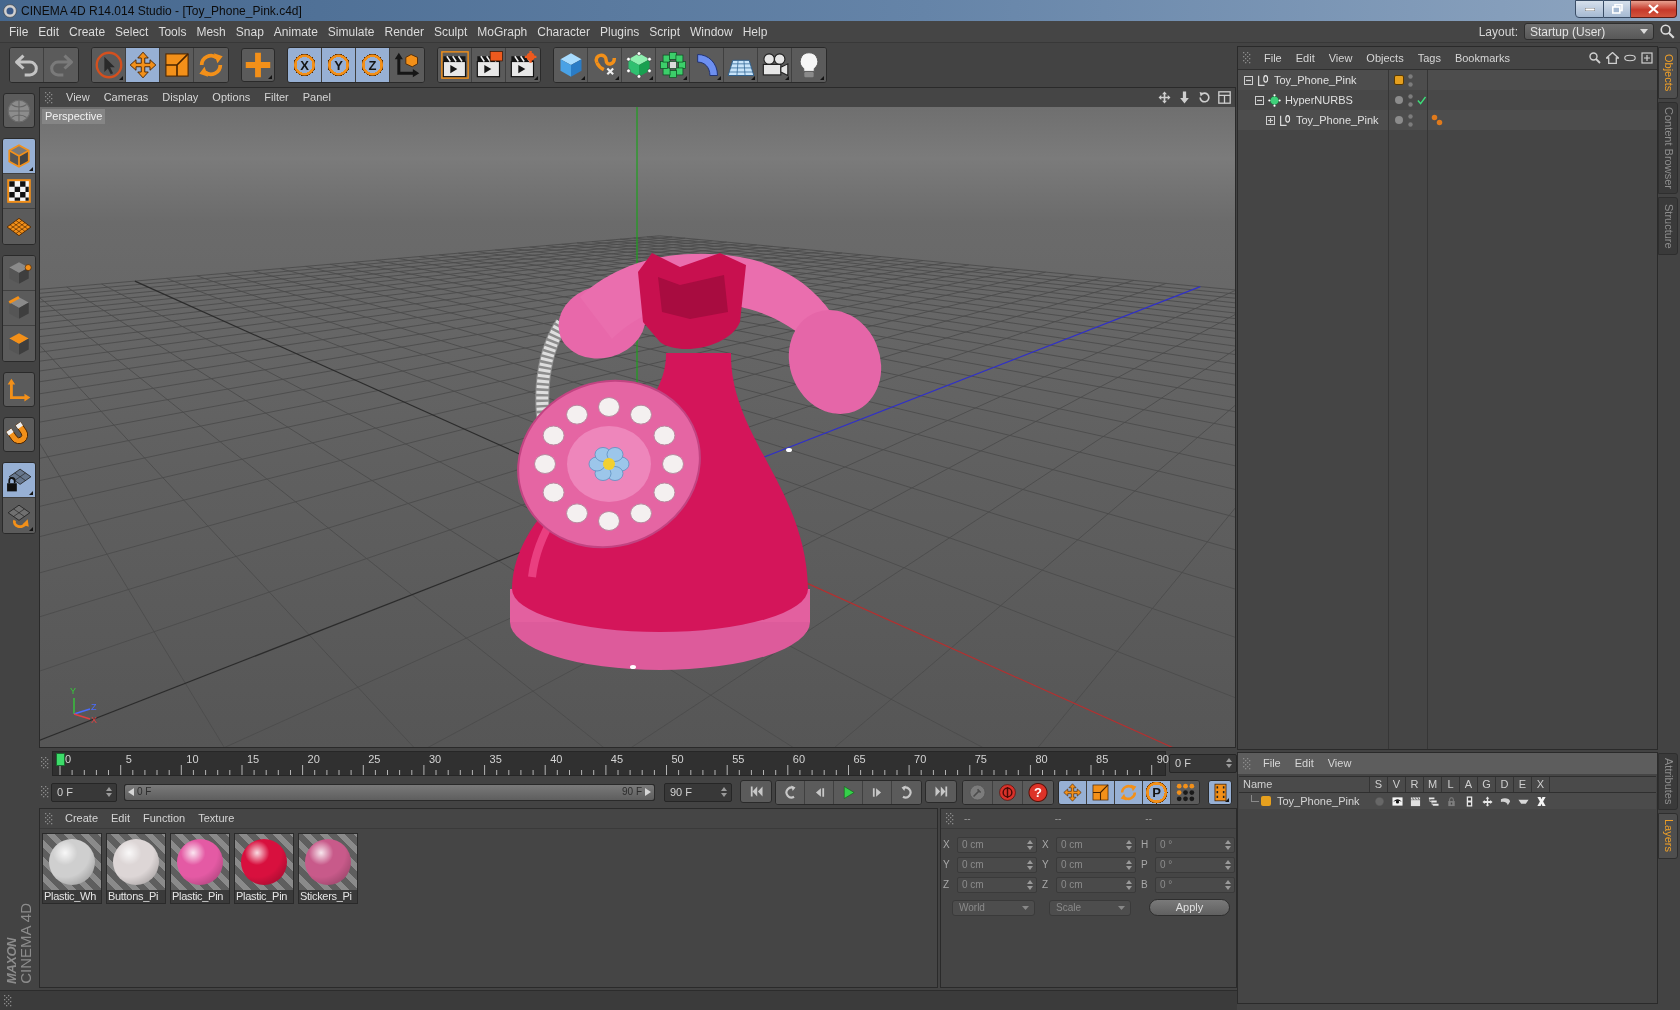 The width and height of the screenshot is (1680, 1010). What do you see at coordinates (1204, 97) in the screenshot?
I see `rotate-icon` at bounding box center [1204, 97].